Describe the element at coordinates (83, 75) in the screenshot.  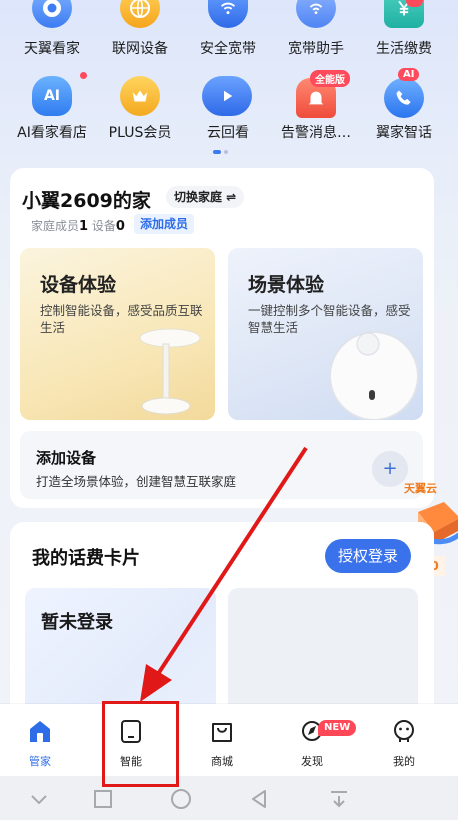
I see `notification-dot` at that location.